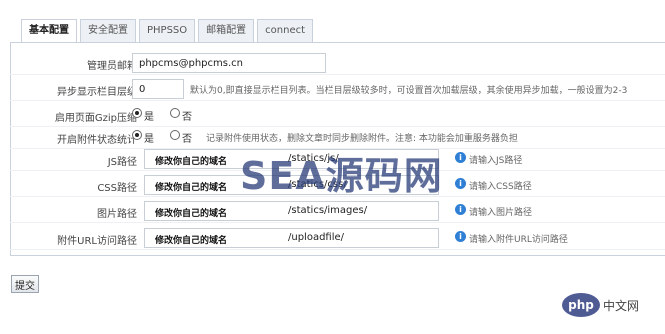 This screenshot has height=334, width=665. Describe the element at coordinates (621, 306) in the screenshot. I see `php-site-name: 中文网` at that location.